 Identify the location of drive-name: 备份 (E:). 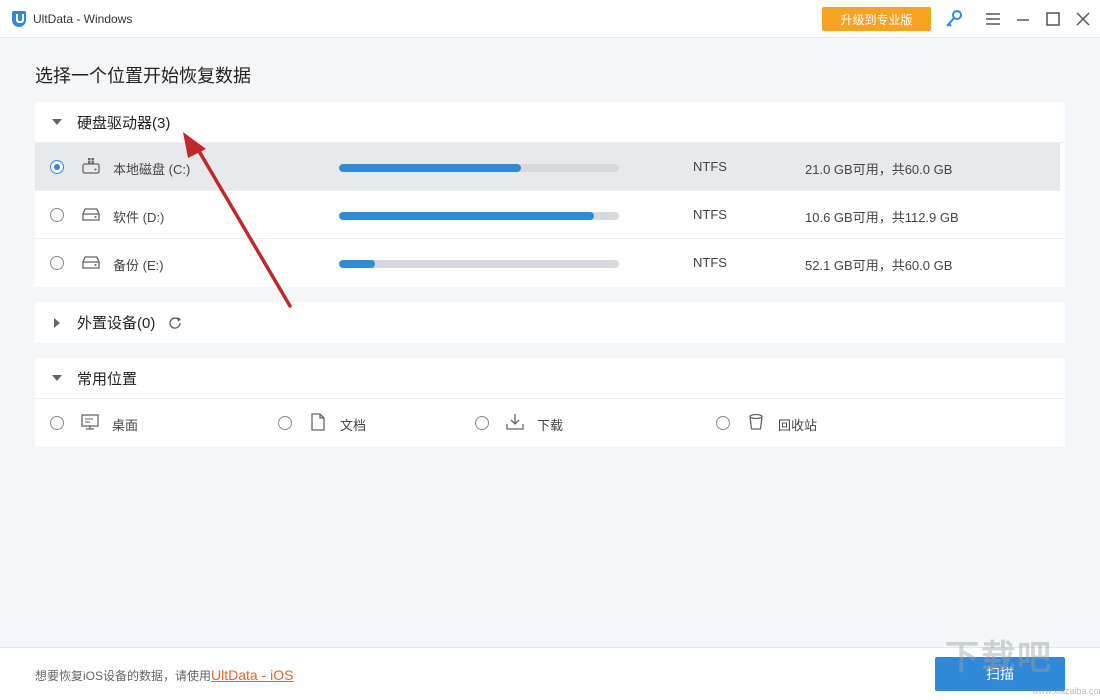
(138, 265).